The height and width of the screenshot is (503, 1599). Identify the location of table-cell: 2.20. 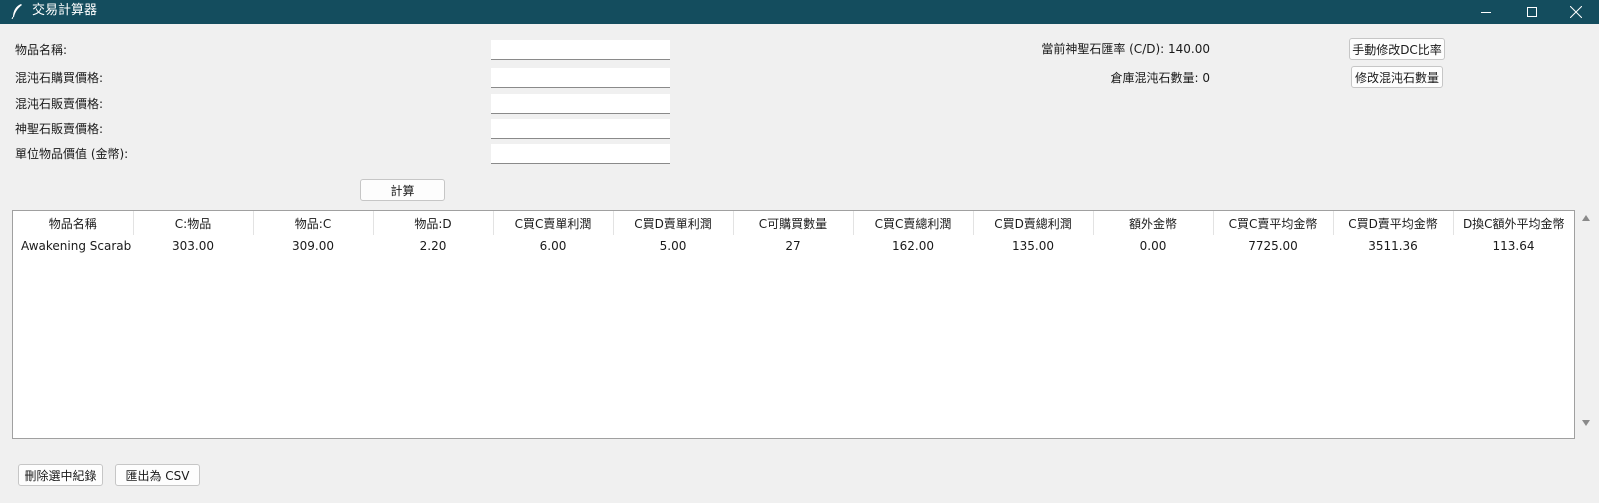
(433, 245).